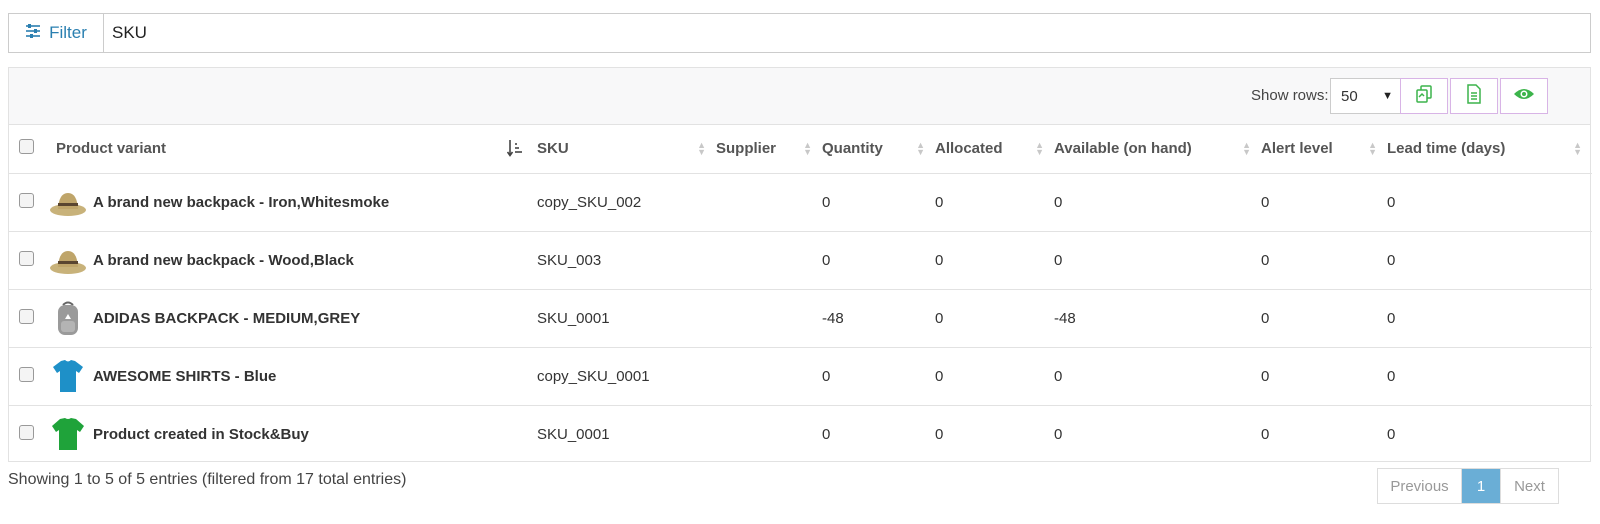 This screenshot has height=524, width=1600. What do you see at coordinates (223, 260) in the screenshot?
I see `product-name: A brand new backpack - Wood,Black` at bounding box center [223, 260].